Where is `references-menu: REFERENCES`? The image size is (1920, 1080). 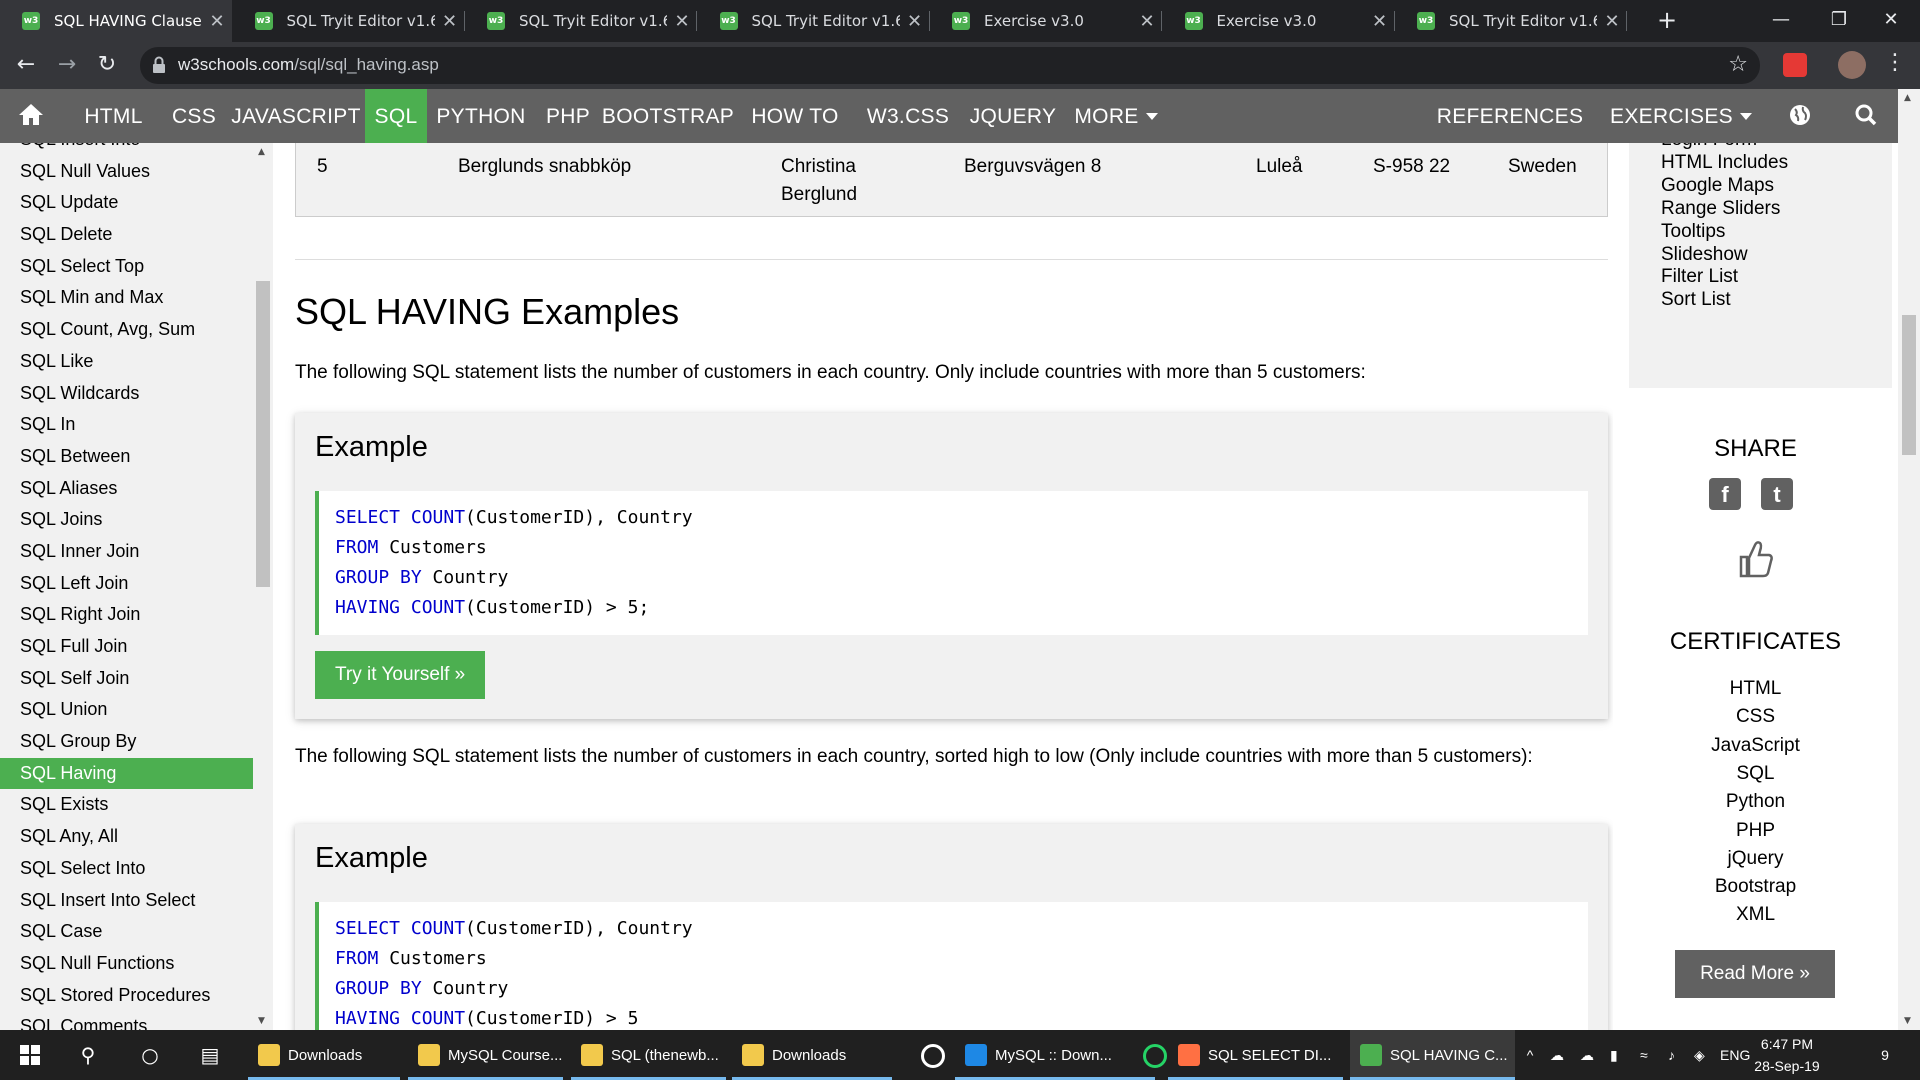
references-menu: REFERENCES is located at coordinates (1510, 132).